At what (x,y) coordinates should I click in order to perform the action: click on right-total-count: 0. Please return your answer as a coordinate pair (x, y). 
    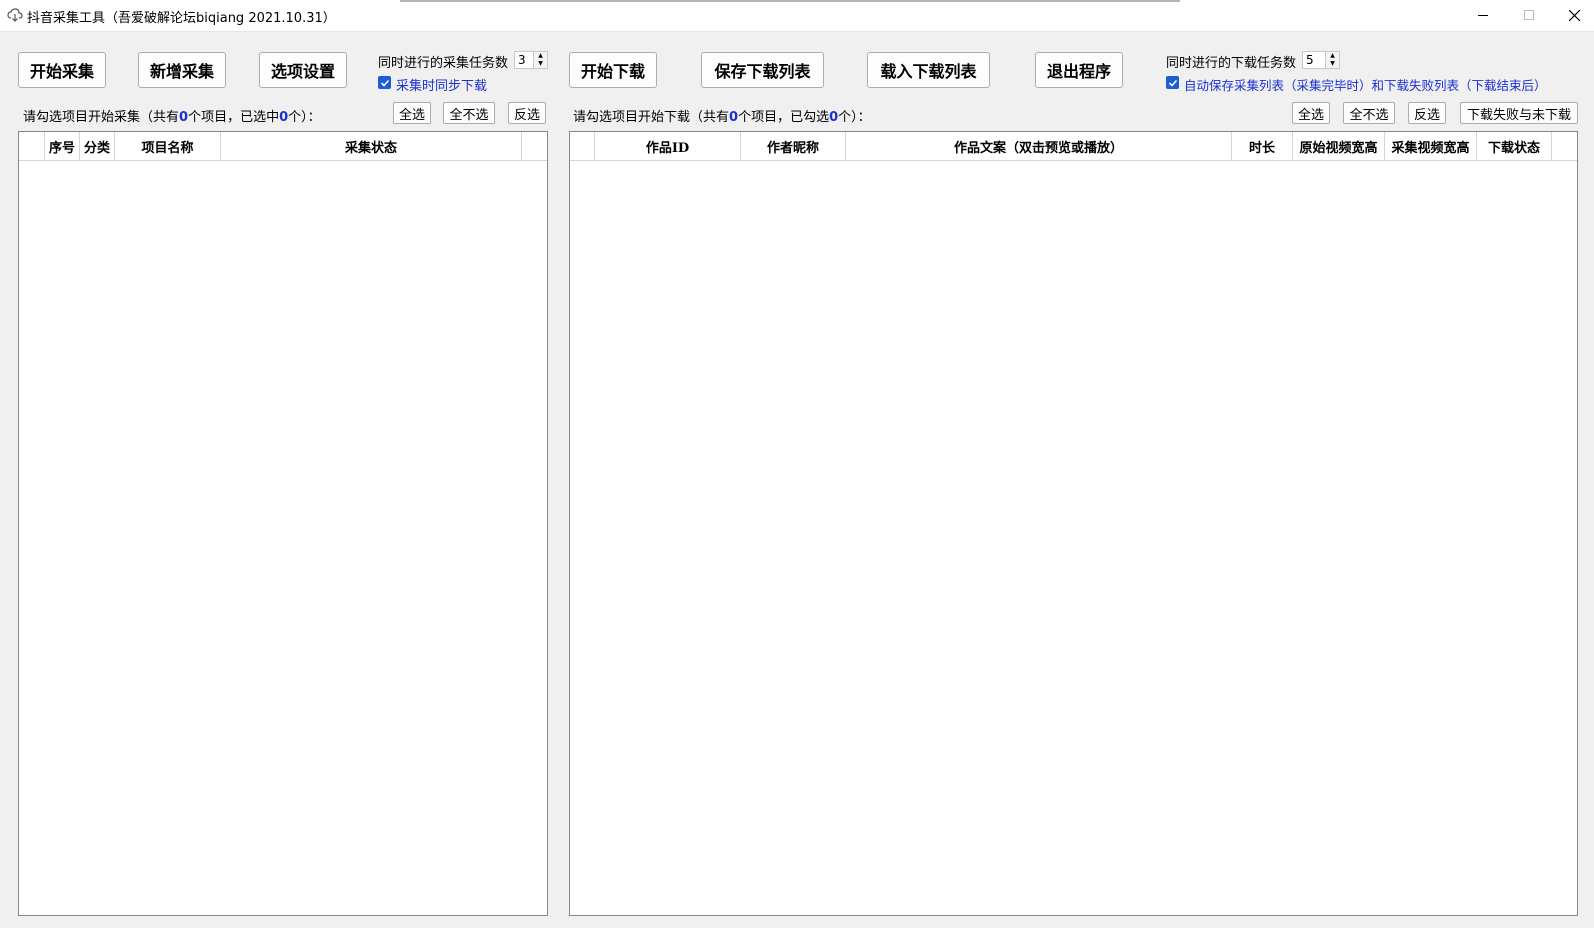
    Looking at the image, I should click on (734, 117).